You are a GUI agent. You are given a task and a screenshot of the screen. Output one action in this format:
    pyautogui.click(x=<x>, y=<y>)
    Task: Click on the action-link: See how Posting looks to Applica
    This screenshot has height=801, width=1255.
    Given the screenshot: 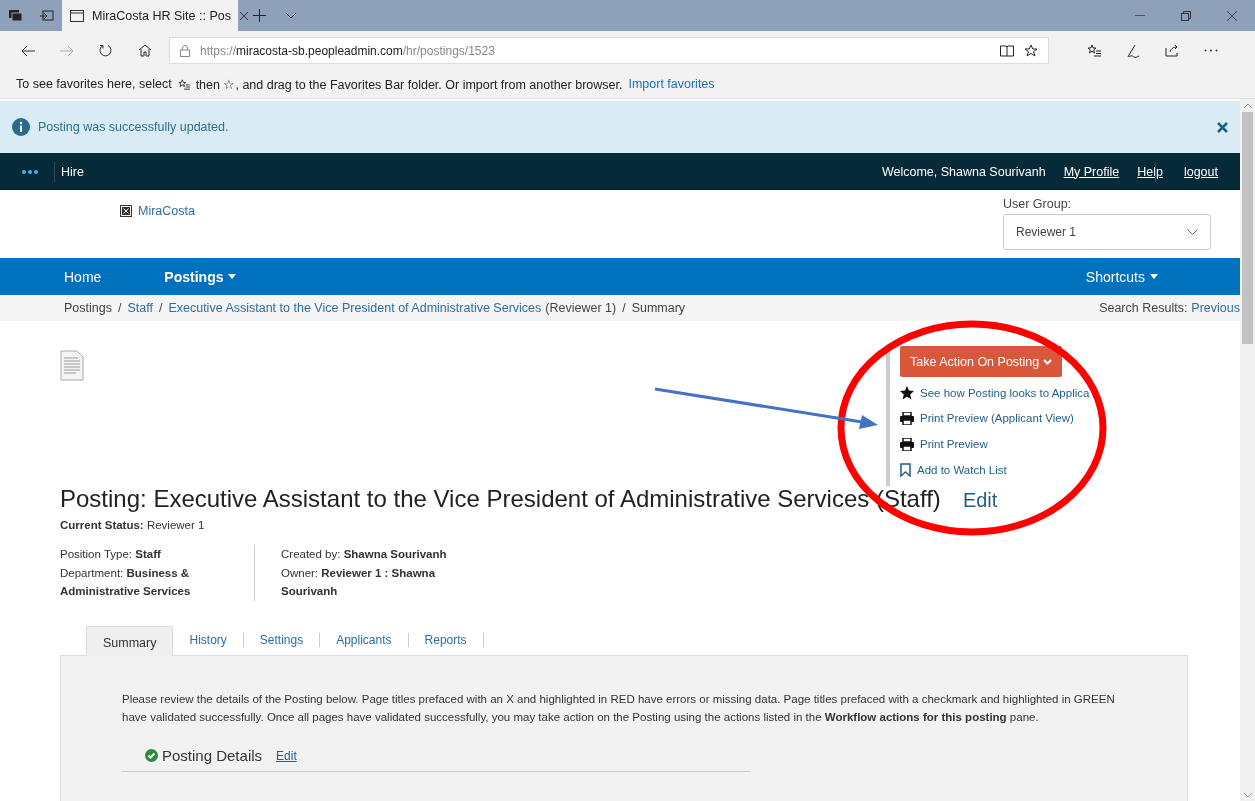 What is the action you would take?
    pyautogui.click(x=1005, y=392)
    